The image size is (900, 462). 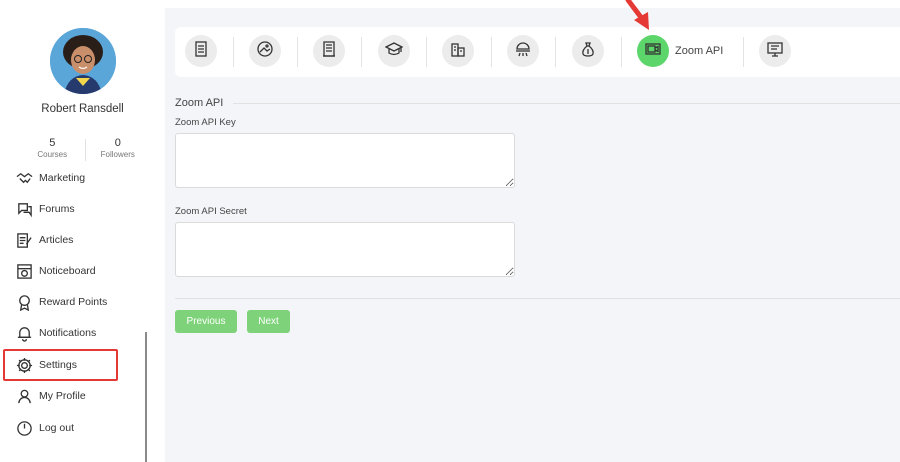 What do you see at coordinates (73, 302) in the screenshot?
I see `sidebar-item-label: Reward Points` at bounding box center [73, 302].